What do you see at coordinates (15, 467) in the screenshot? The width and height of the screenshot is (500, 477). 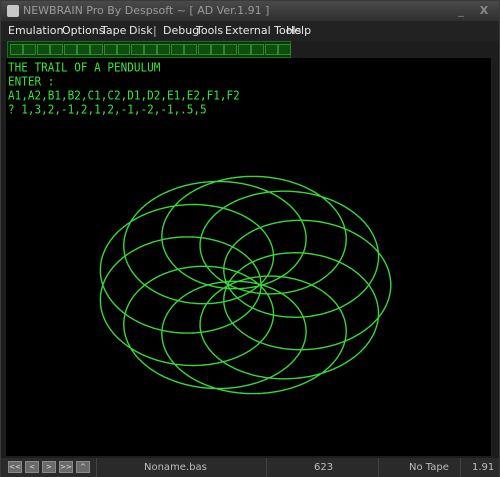 I see `rewind-button: <<` at bounding box center [15, 467].